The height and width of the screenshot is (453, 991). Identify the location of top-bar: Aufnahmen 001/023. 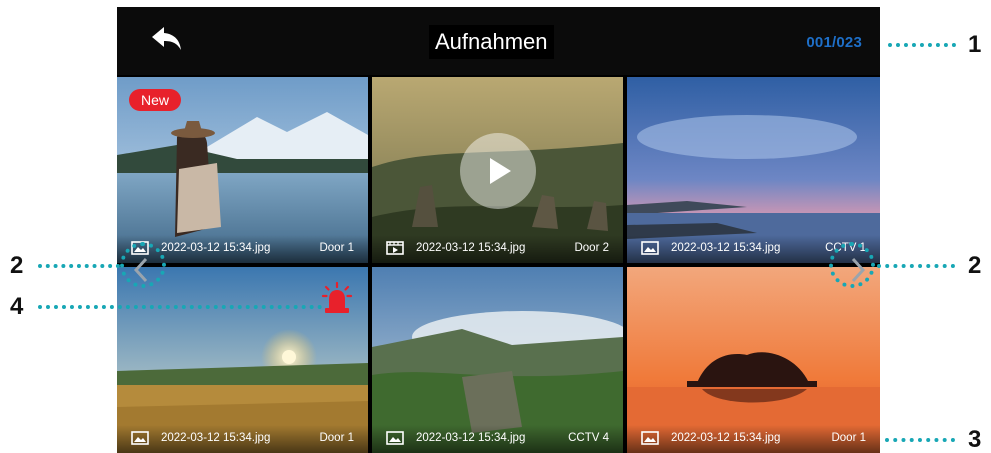
(498, 41).